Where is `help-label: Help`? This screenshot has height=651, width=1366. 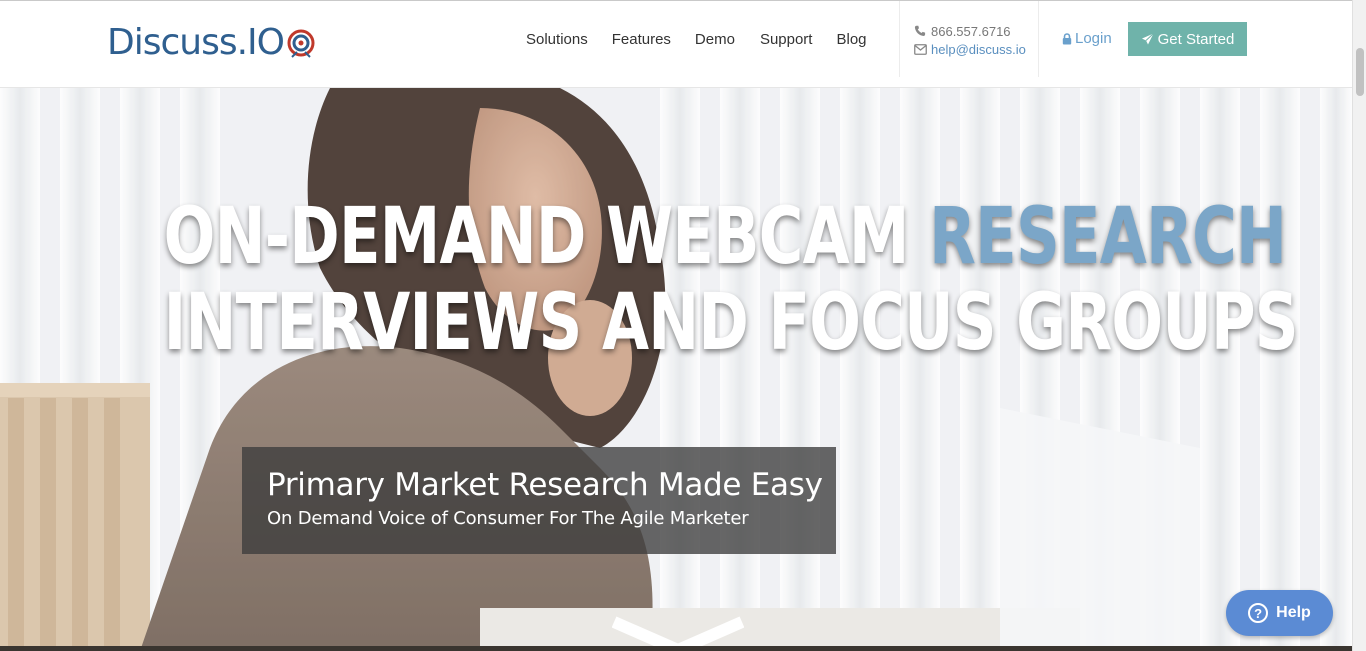 help-label: Help is located at coordinates (1293, 612).